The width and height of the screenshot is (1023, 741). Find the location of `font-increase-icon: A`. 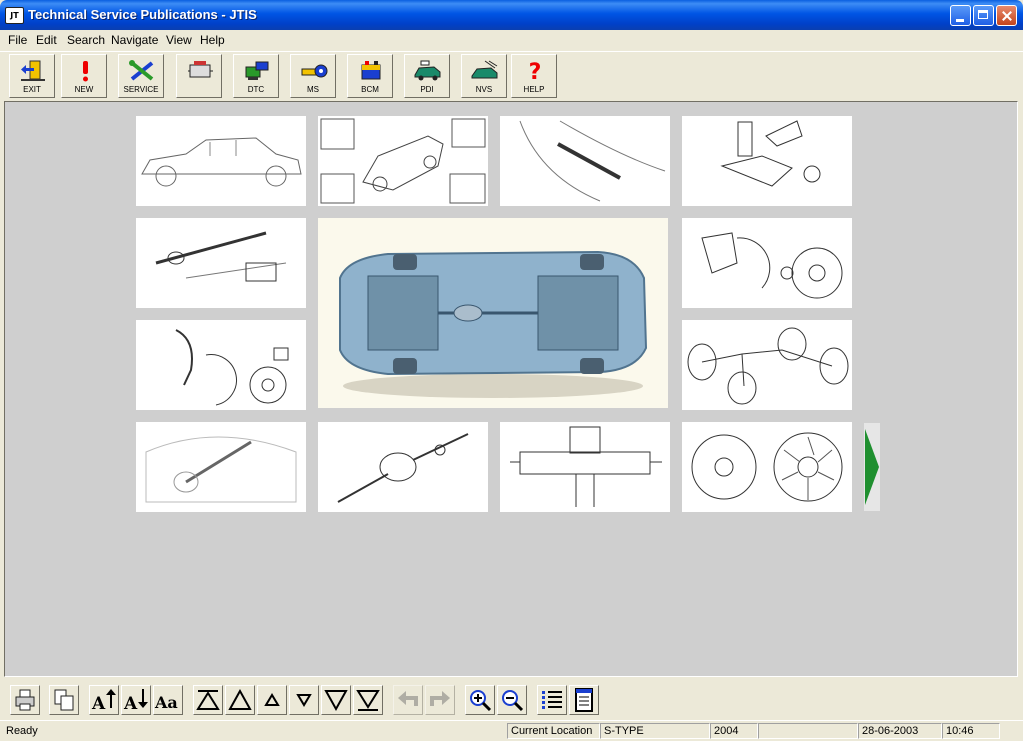

font-increase-icon: A is located at coordinates (103, 701).